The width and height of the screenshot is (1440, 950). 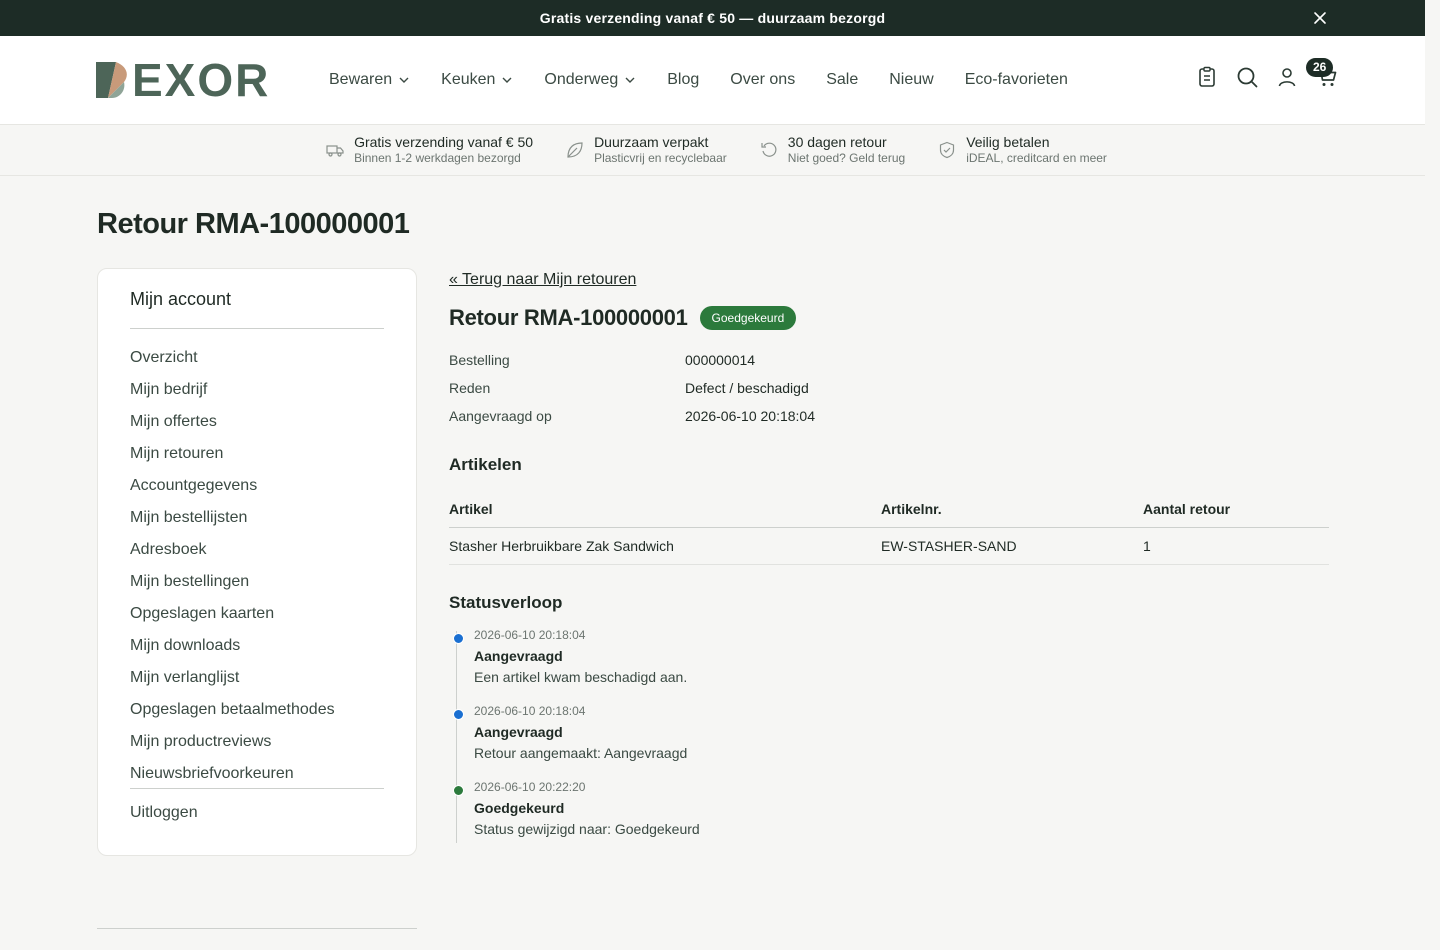 What do you see at coordinates (257, 364) in the screenshot?
I see `sidebar-item-overzicht: Overzicht` at bounding box center [257, 364].